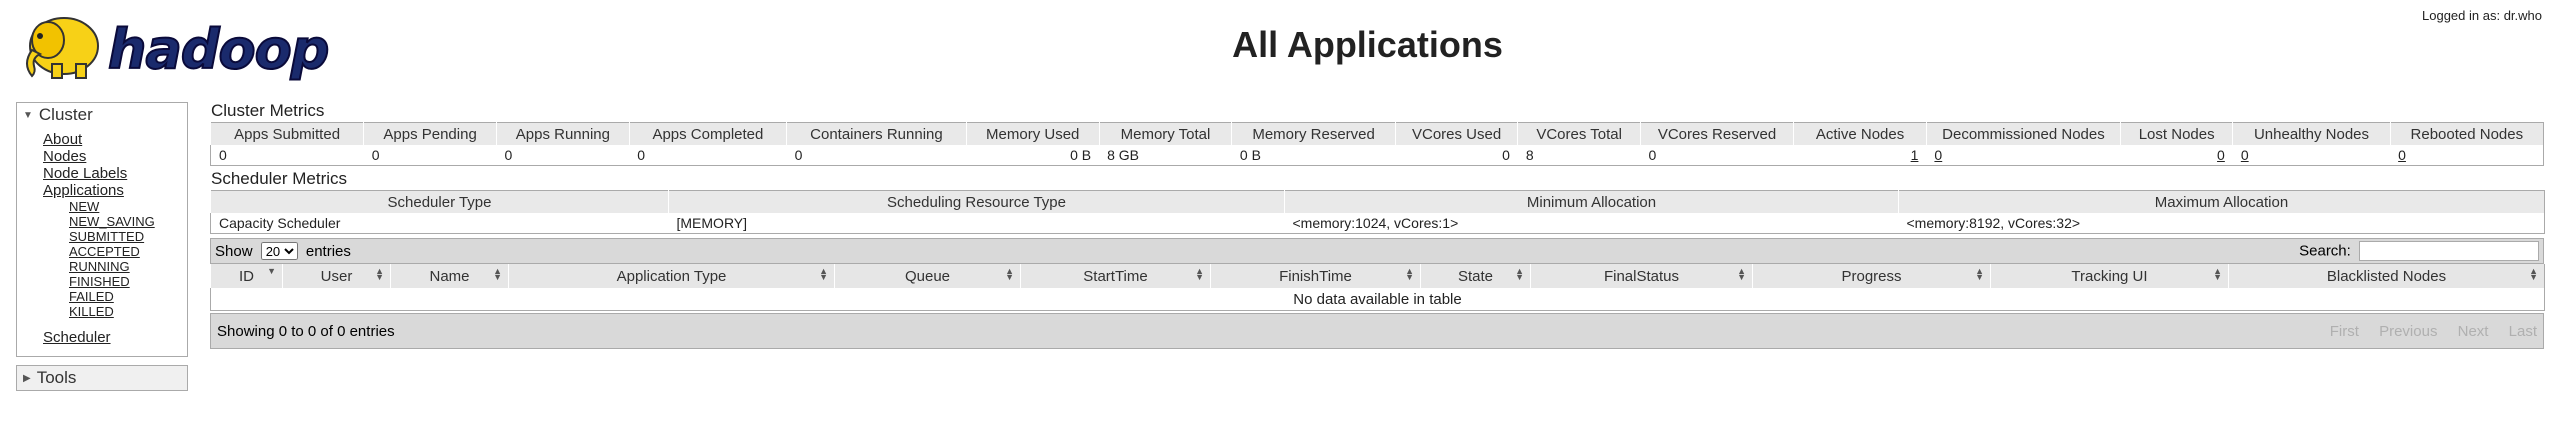 The height and width of the screenshot is (428, 2560). What do you see at coordinates (286, 133) in the screenshot?
I see `column-header: Apps Submitted` at bounding box center [286, 133].